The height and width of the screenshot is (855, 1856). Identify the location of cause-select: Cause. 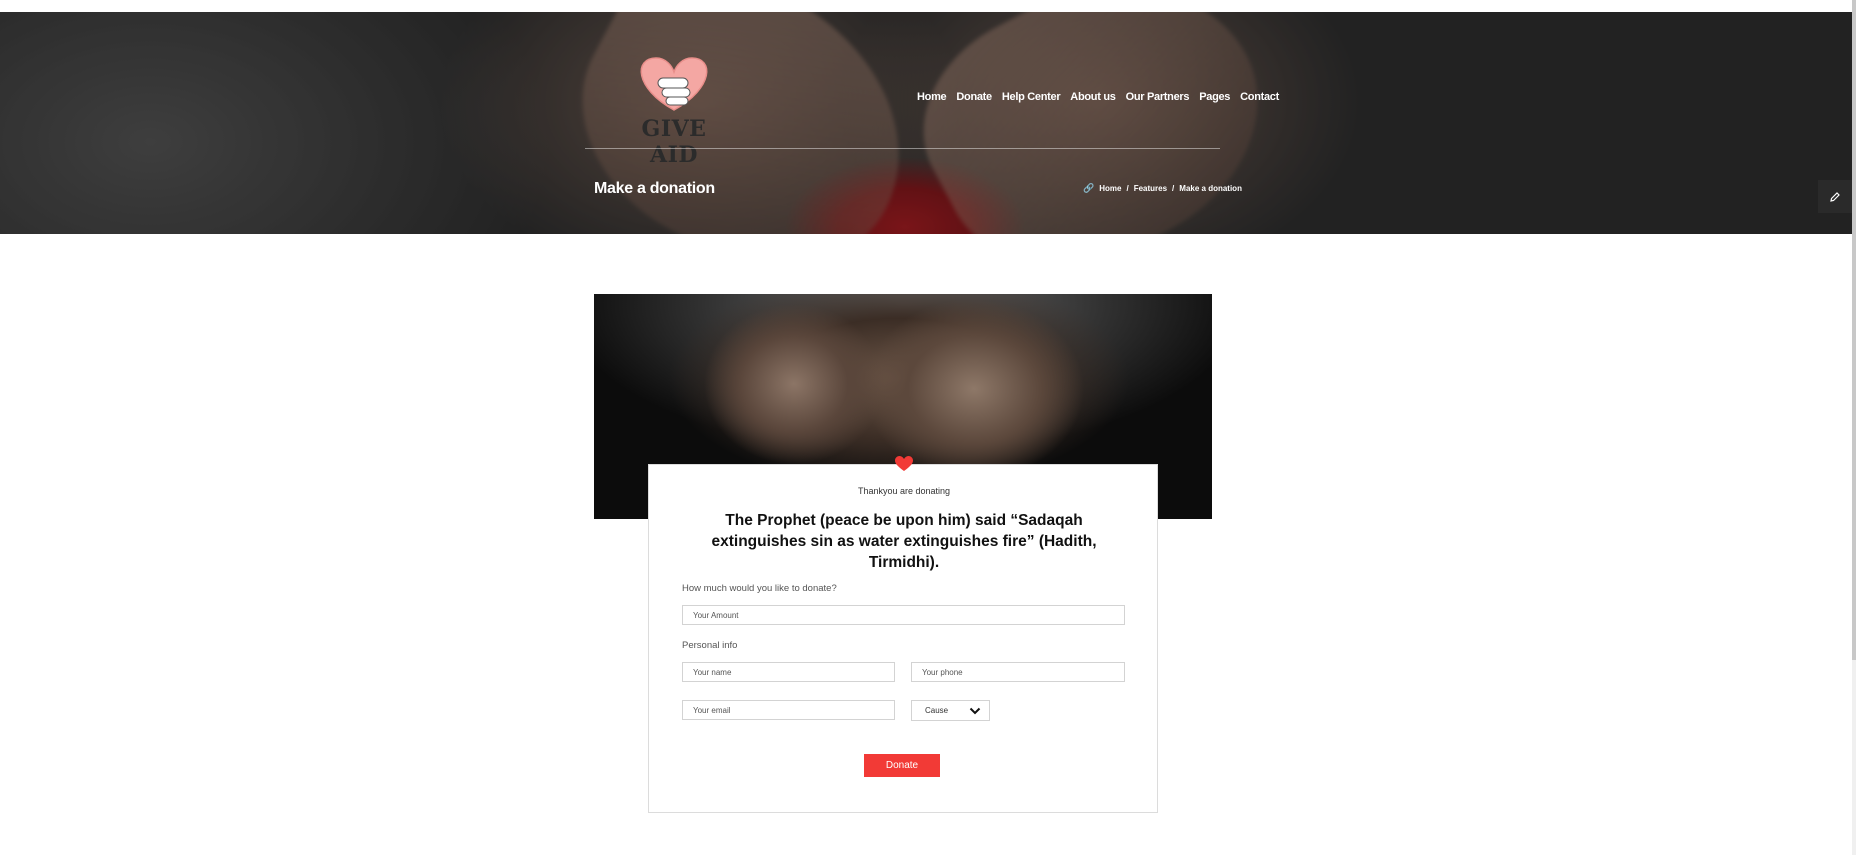
(950, 710).